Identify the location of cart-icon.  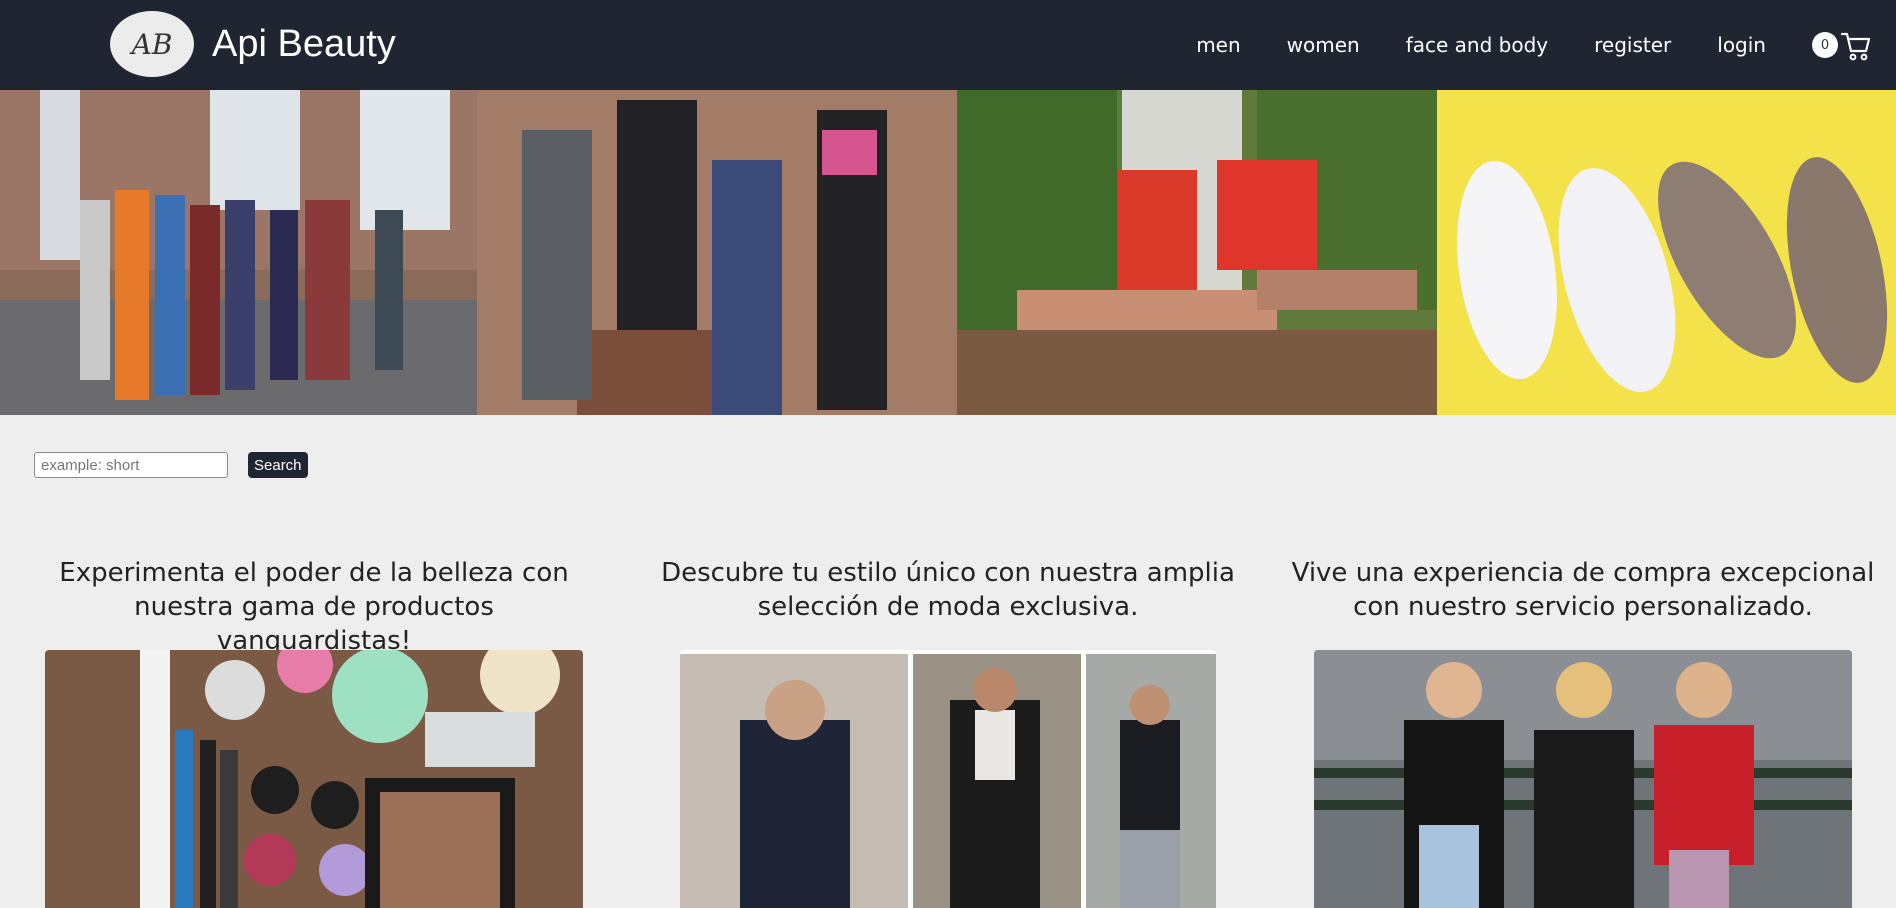
(1855, 46).